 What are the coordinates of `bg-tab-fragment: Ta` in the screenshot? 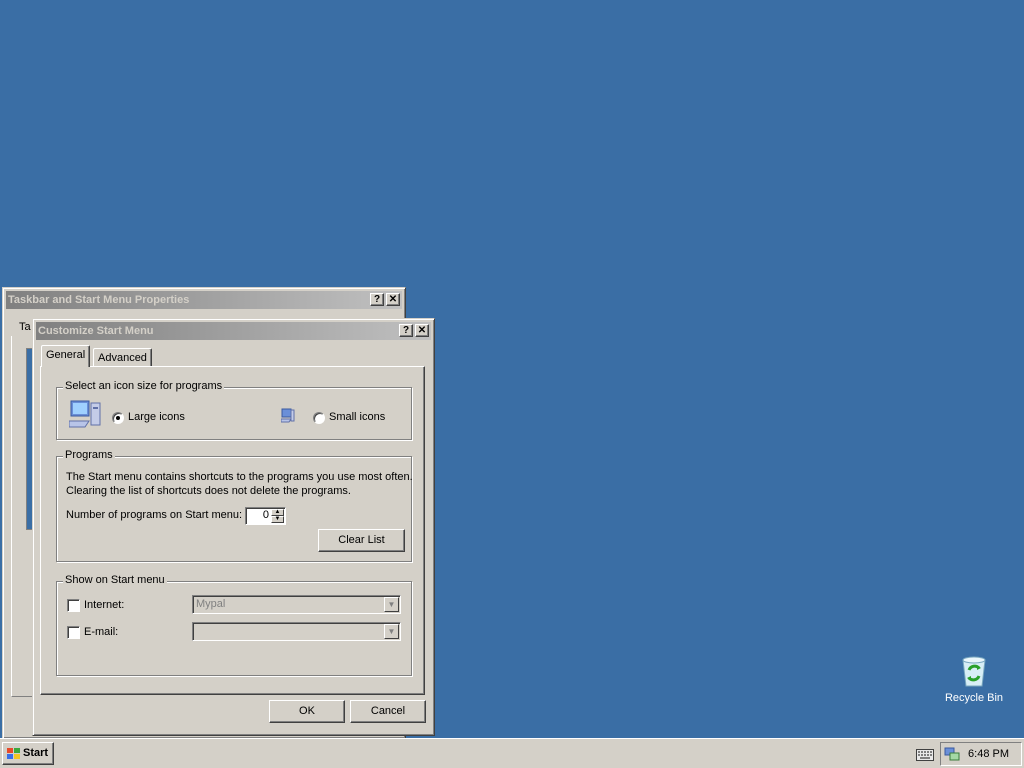 It's located at (25, 327).